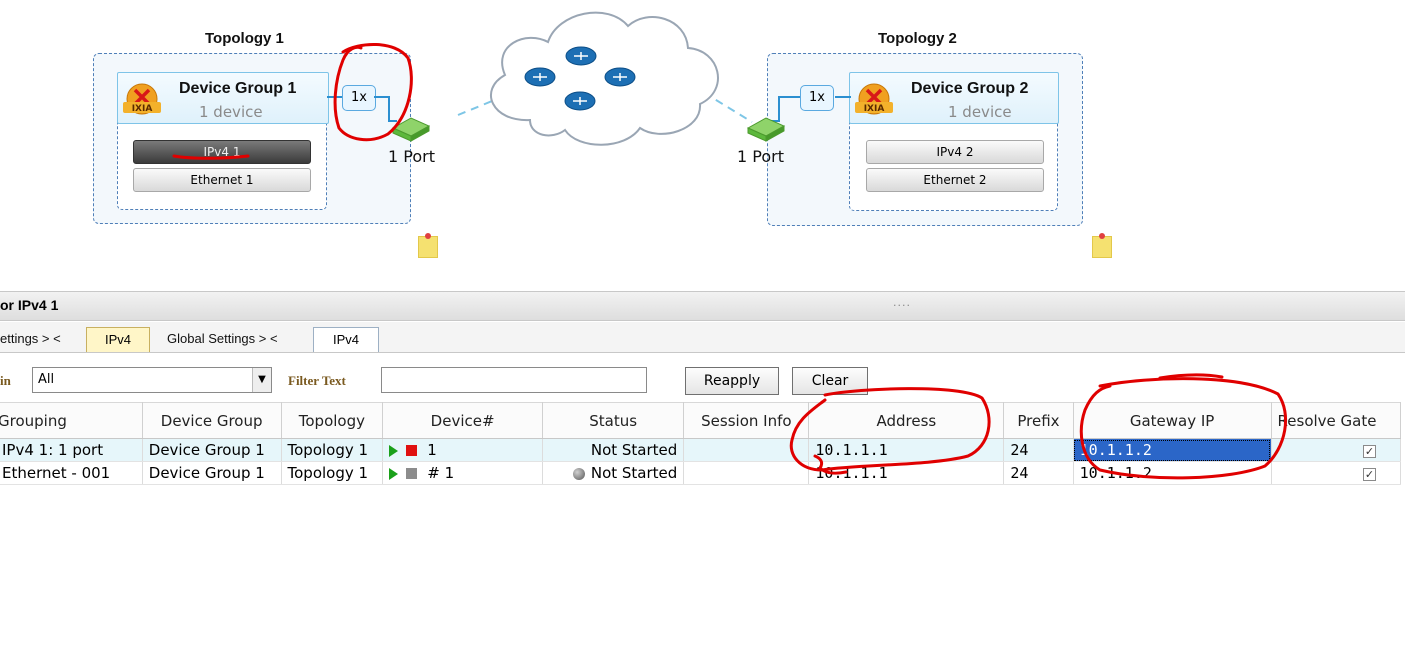 The height and width of the screenshot is (651, 1405). I want to click on device-number-value: 1, so click(432, 450).